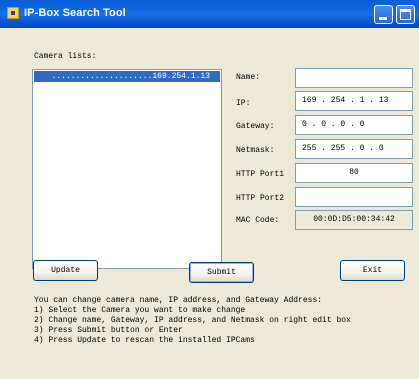 The width and height of the screenshot is (419, 379). What do you see at coordinates (209, 14) in the screenshot?
I see `title-bar: IP-Box Search Tool` at bounding box center [209, 14].